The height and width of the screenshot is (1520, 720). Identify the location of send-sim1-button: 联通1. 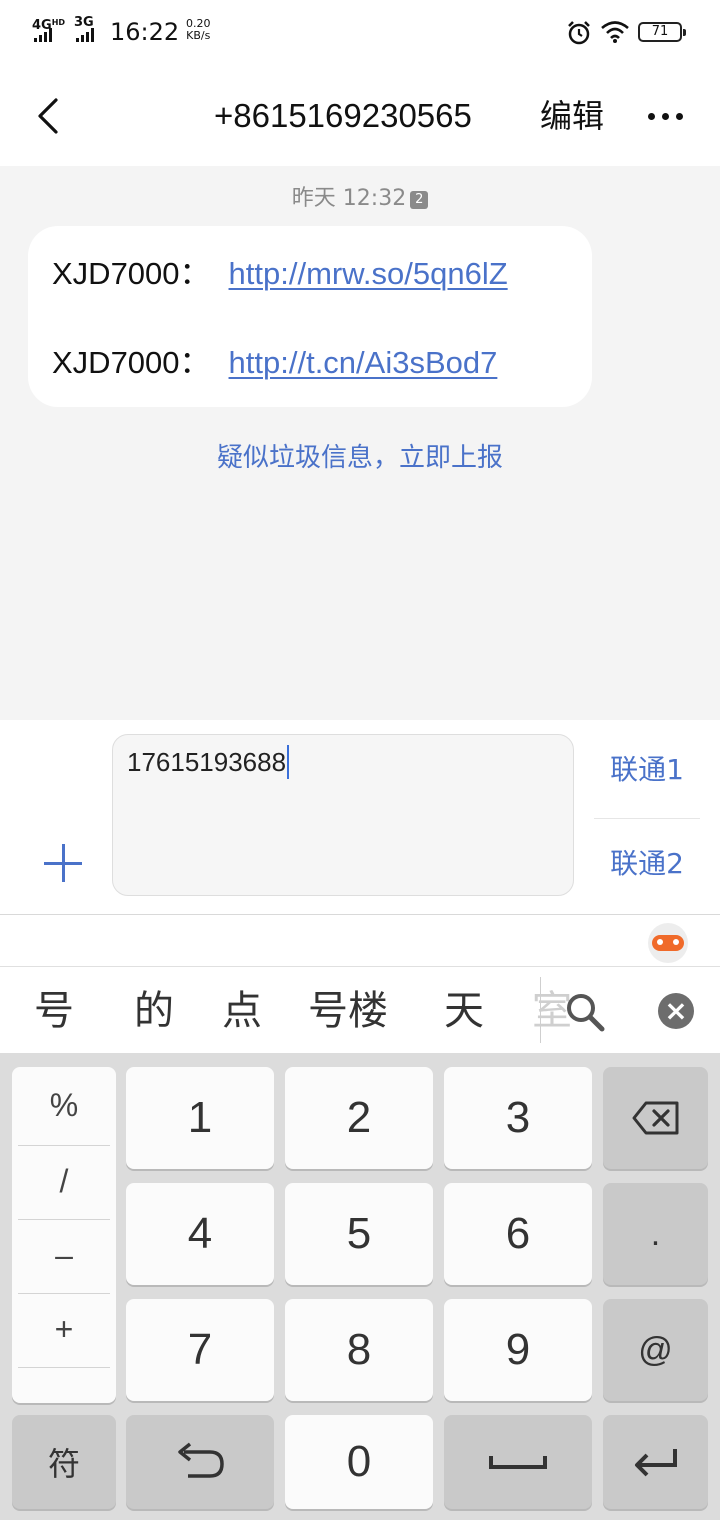
(647, 770).